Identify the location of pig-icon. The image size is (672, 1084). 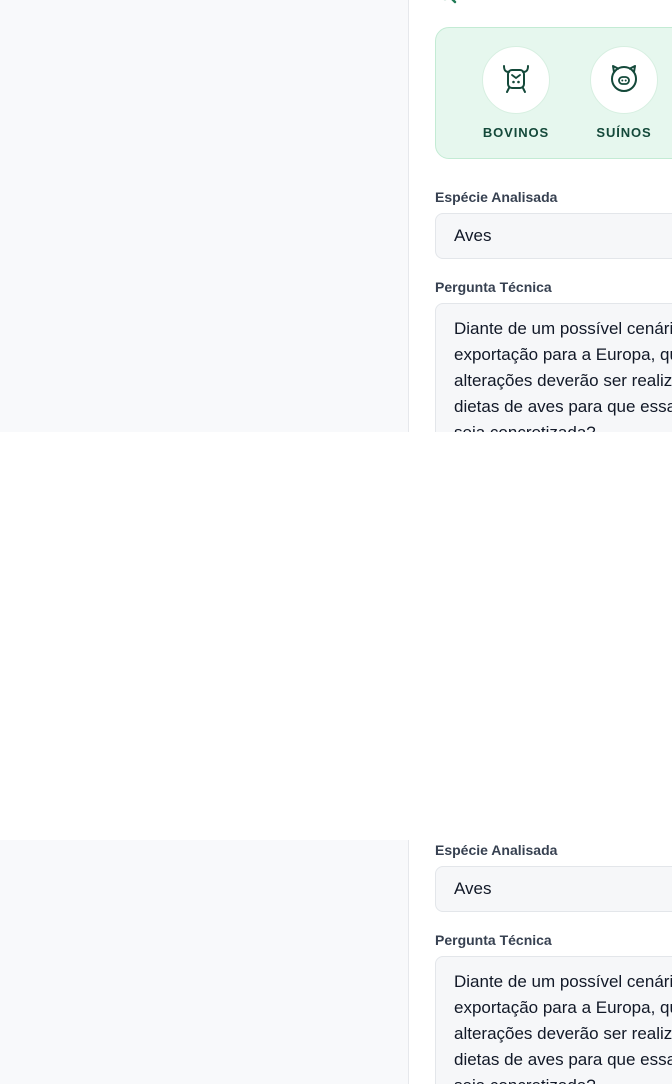
(624, 80).